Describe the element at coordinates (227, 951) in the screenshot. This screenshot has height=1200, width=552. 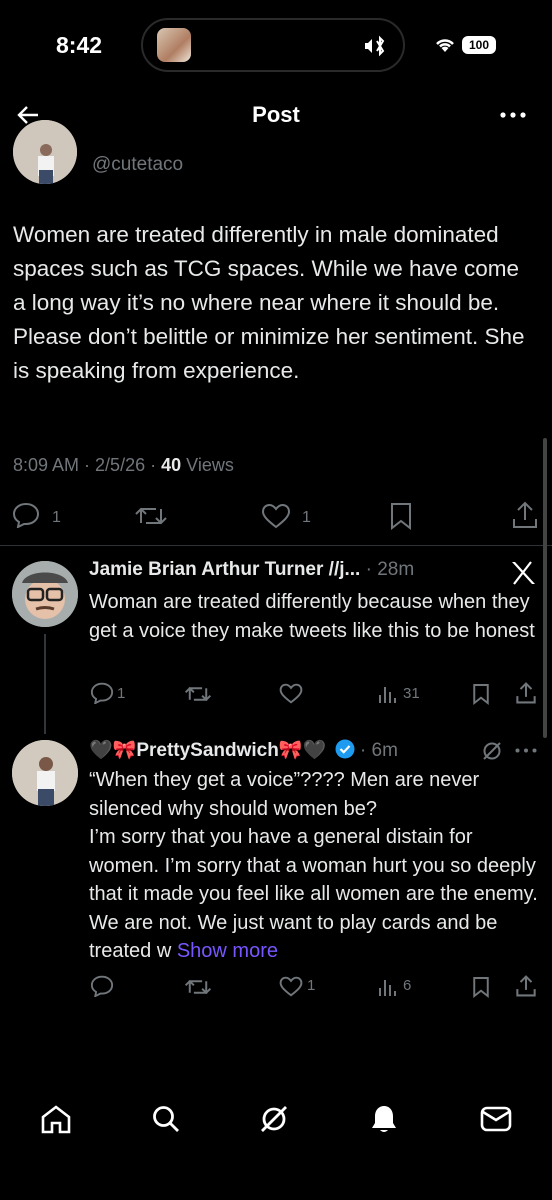
I see `show-more-link: Show more` at that location.